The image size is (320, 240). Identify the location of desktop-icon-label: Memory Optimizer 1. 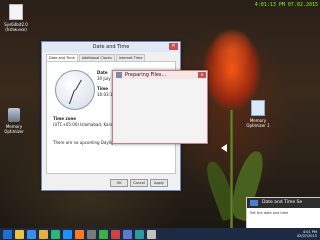
(258, 123).